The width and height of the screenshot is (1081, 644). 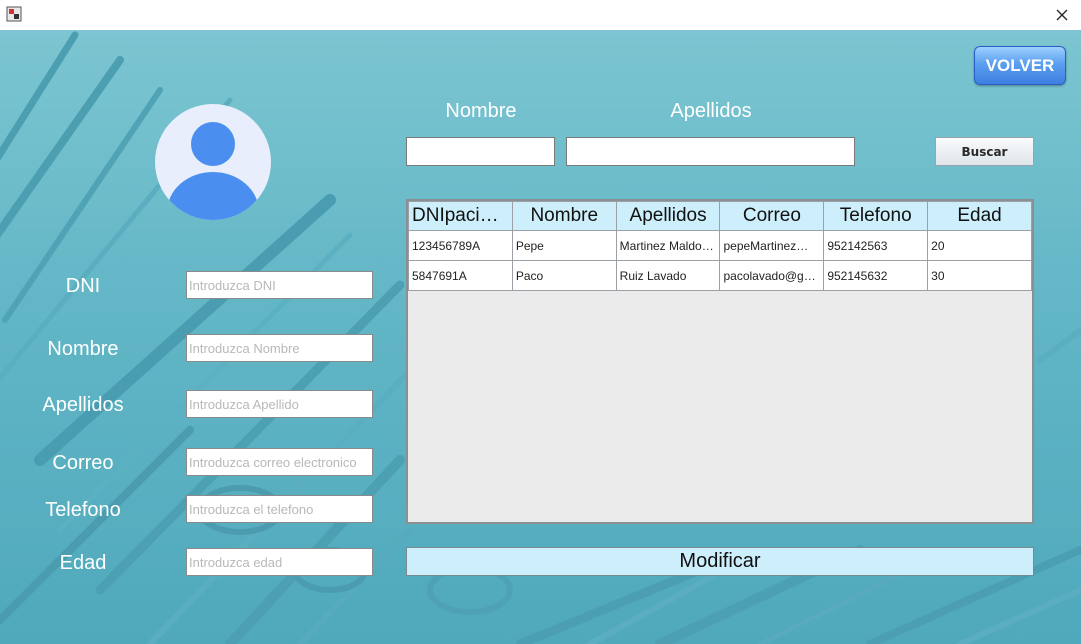 What do you see at coordinates (279, 404) in the screenshot?
I see `apellidos-field` at bounding box center [279, 404].